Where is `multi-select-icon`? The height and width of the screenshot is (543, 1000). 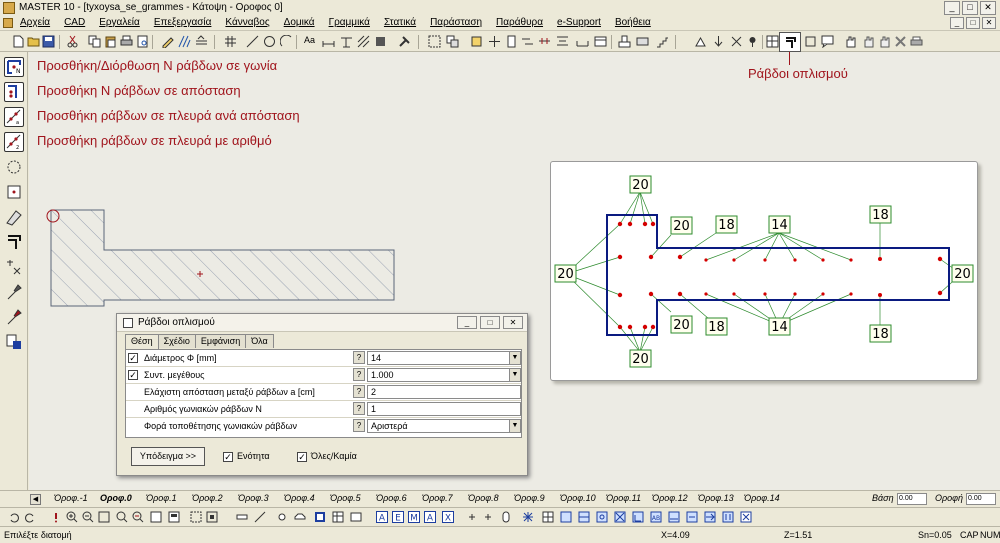 multi-select-icon is located at coordinates (184, 41).